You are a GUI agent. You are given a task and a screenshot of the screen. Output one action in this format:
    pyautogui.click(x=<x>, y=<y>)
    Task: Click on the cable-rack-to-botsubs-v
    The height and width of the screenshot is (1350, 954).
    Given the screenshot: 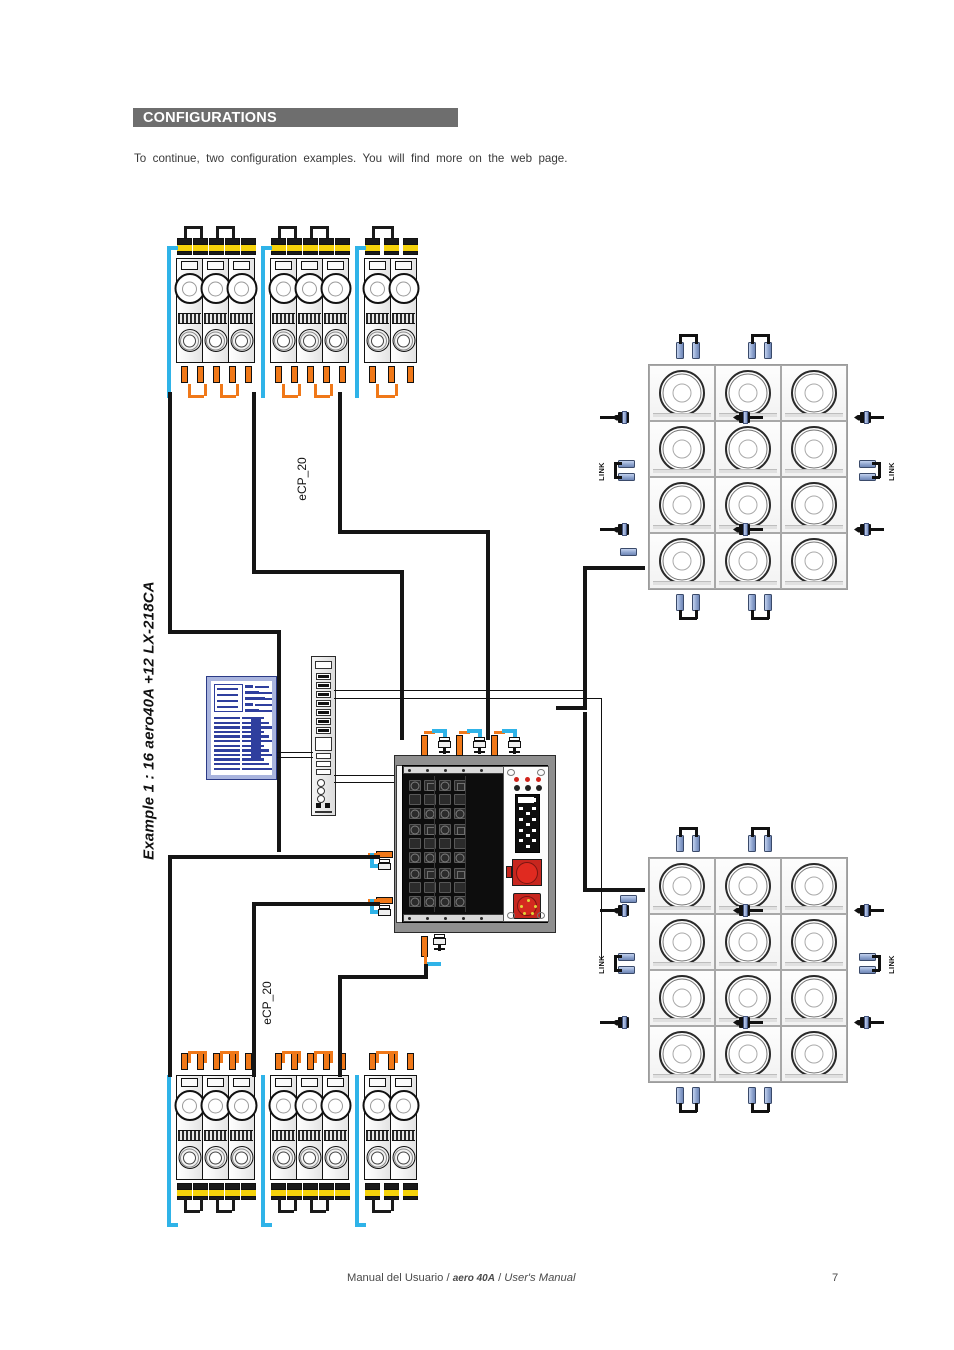 What is the action you would take?
    pyautogui.click(x=585, y=800)
    